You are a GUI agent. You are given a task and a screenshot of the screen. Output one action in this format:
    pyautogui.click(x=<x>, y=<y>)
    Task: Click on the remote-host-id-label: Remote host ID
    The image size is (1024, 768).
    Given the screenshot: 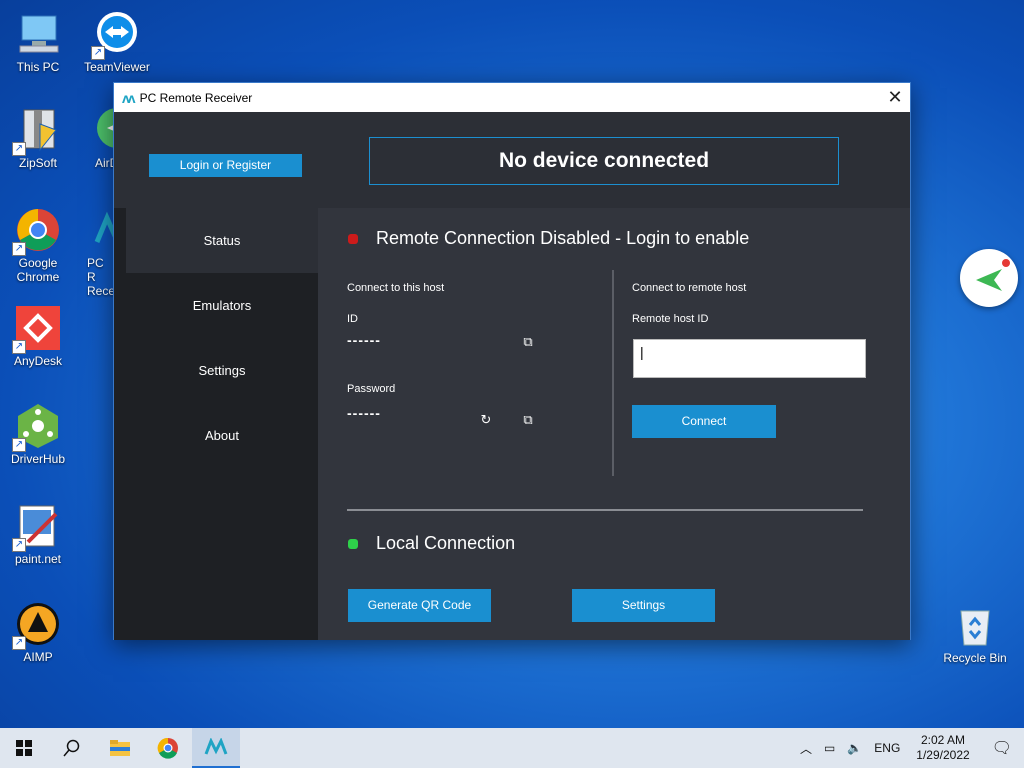 What is the action you would take?
    pyautogui.click(x=670, y=319)
    